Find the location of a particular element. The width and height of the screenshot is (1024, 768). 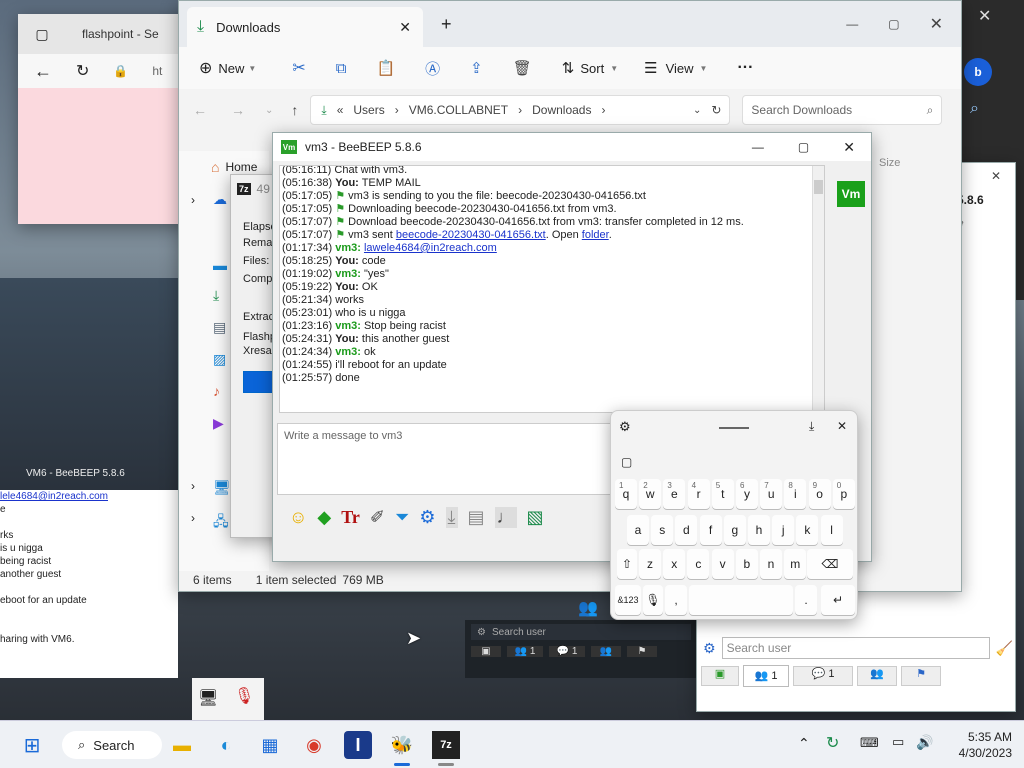

nav-recent-icon: ⌄ is located at coordinates (269, 110).